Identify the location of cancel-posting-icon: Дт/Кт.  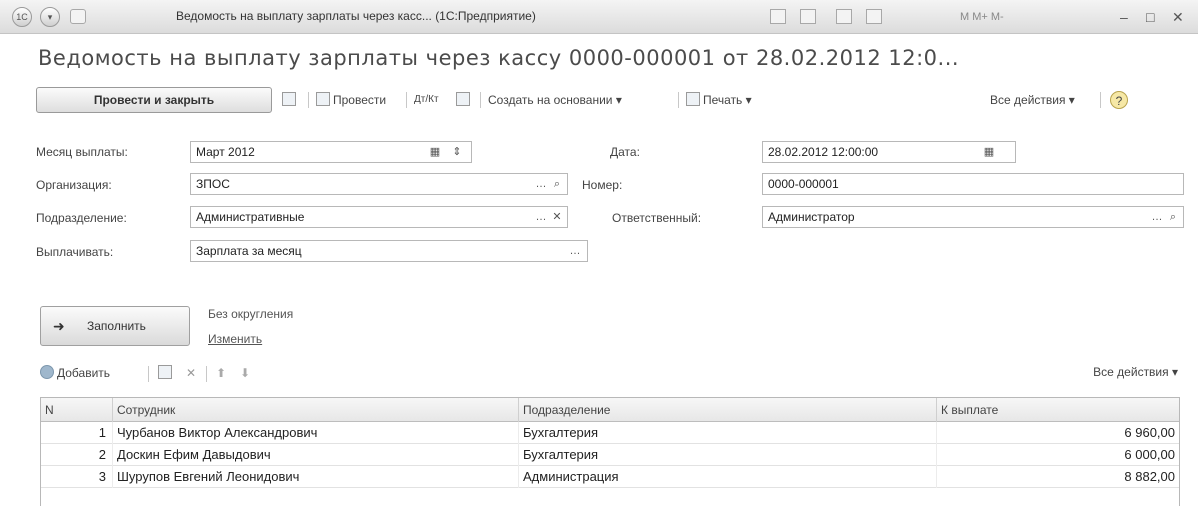
(426, 100).